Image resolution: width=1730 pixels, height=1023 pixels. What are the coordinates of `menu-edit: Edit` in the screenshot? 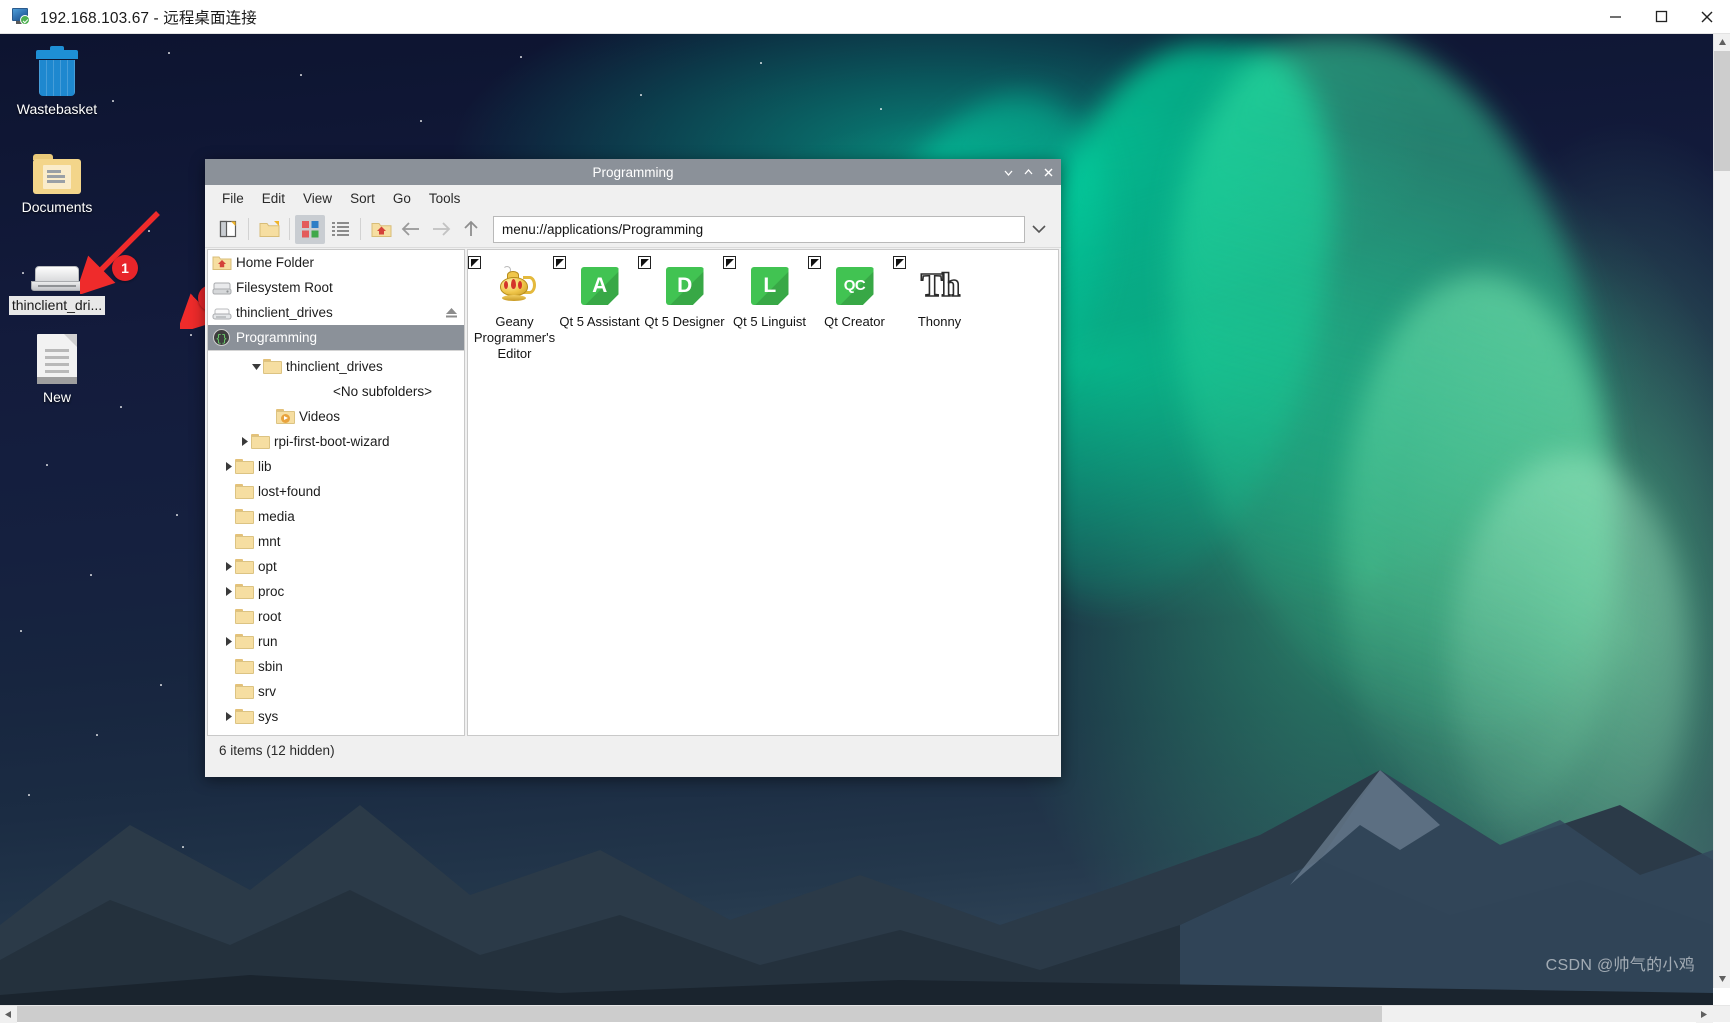 It's located at (273, 198).